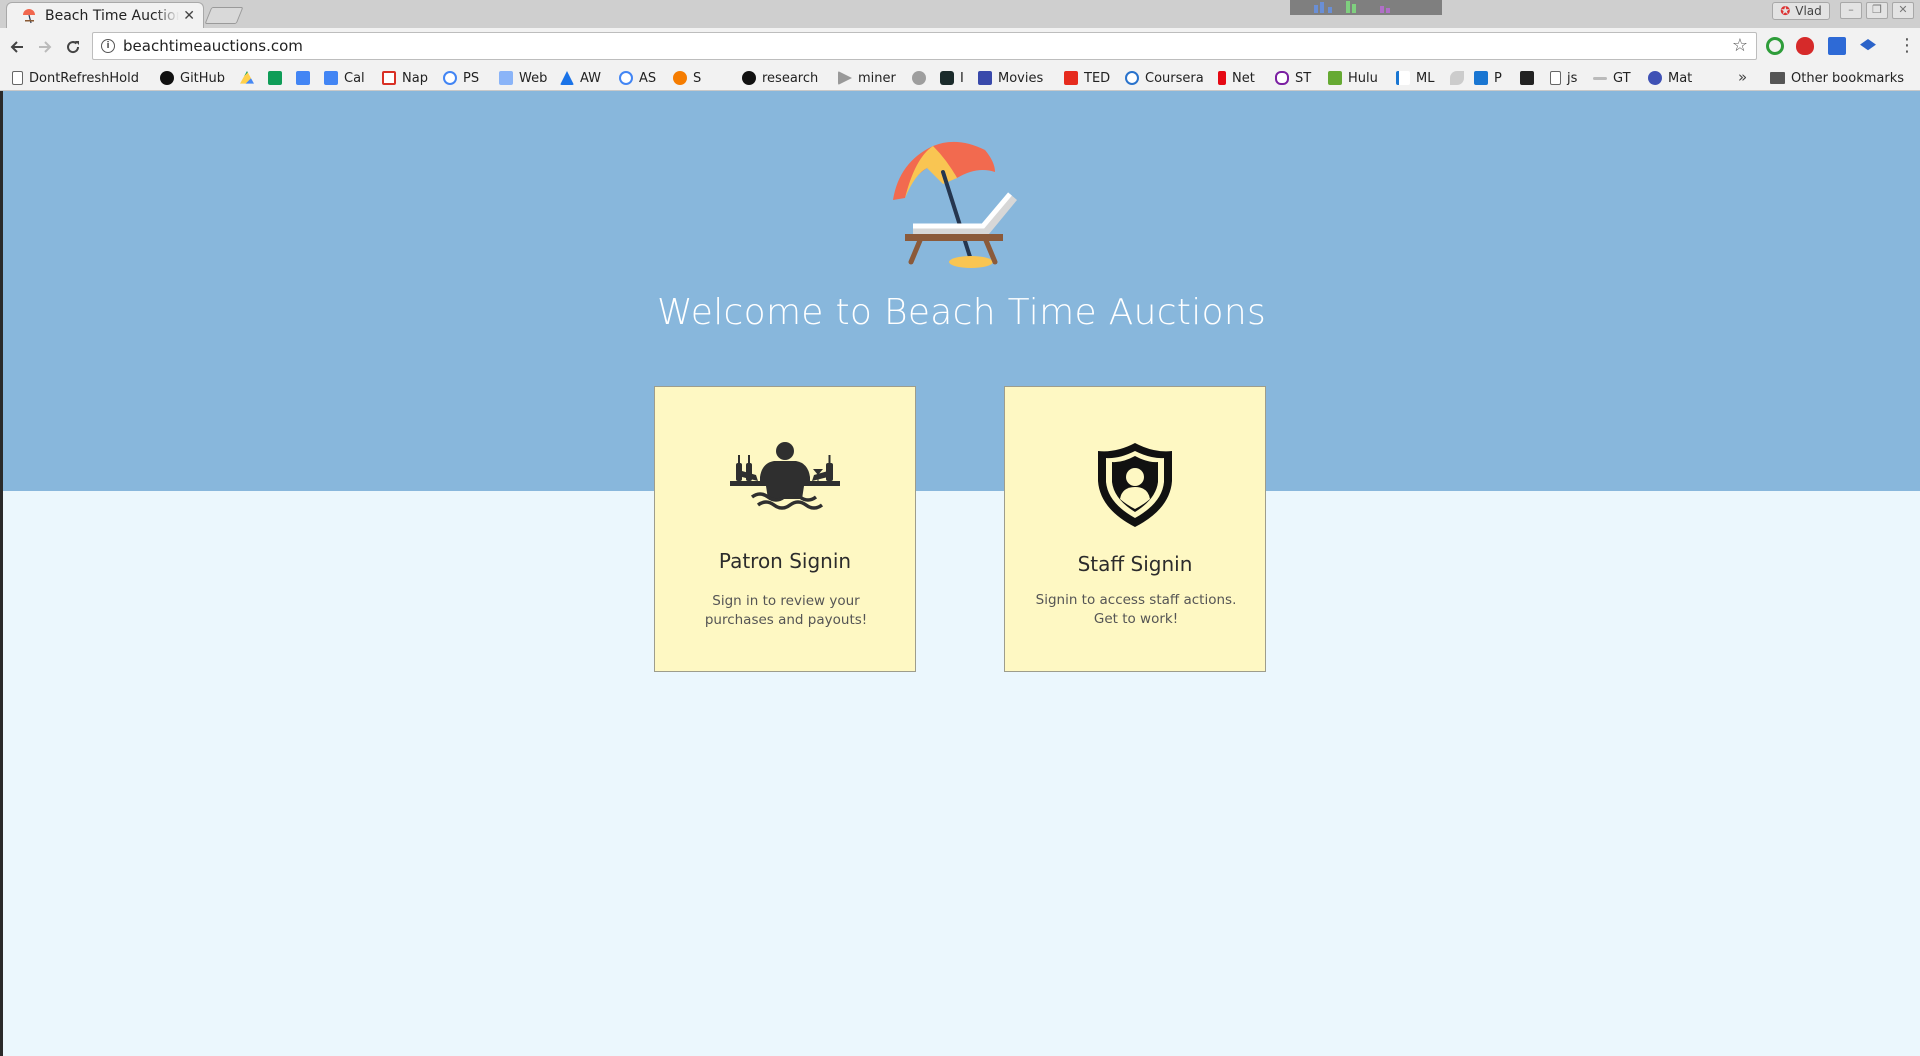 This screenshot has width=1920, height=1056. What do you see at coordinates (580, 78) in the screenshot?
I see `bookmark-aw: AW` at bounding box center [580, 78].